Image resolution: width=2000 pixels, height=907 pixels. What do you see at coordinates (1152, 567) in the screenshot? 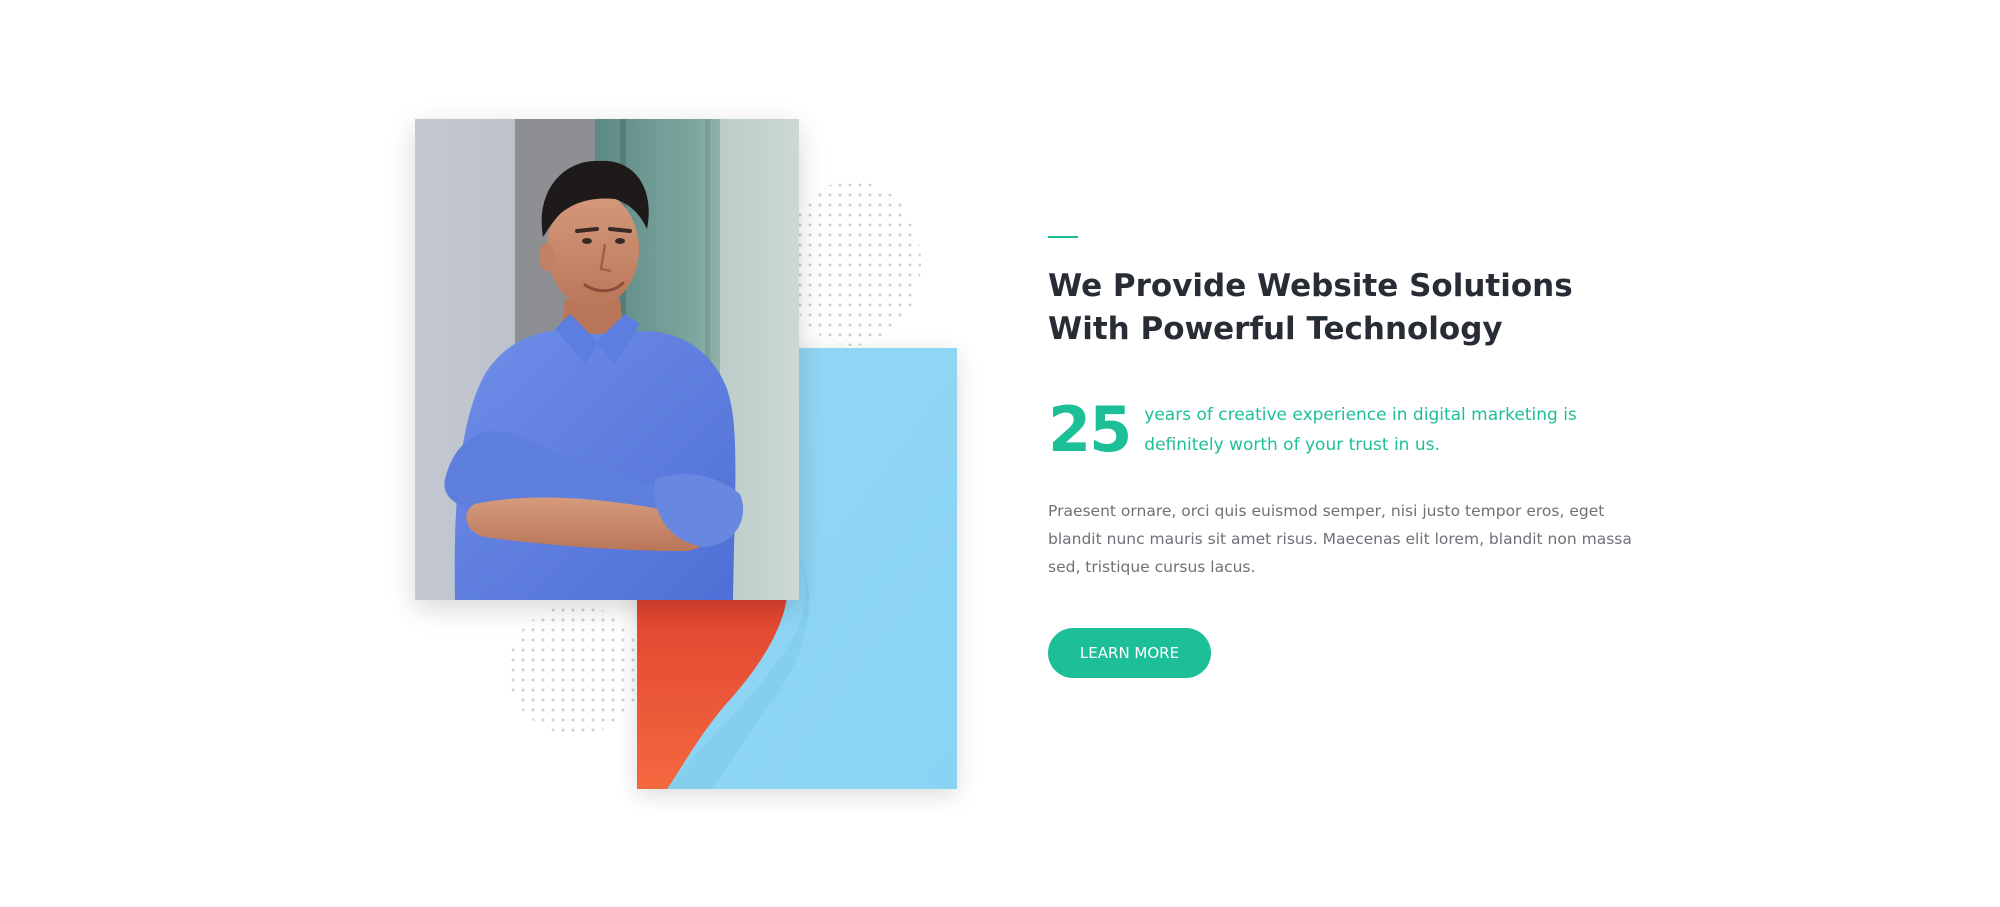
I see `body-line-3: sed, tristique cursus lacus.` at bounding box center [1152, 567].